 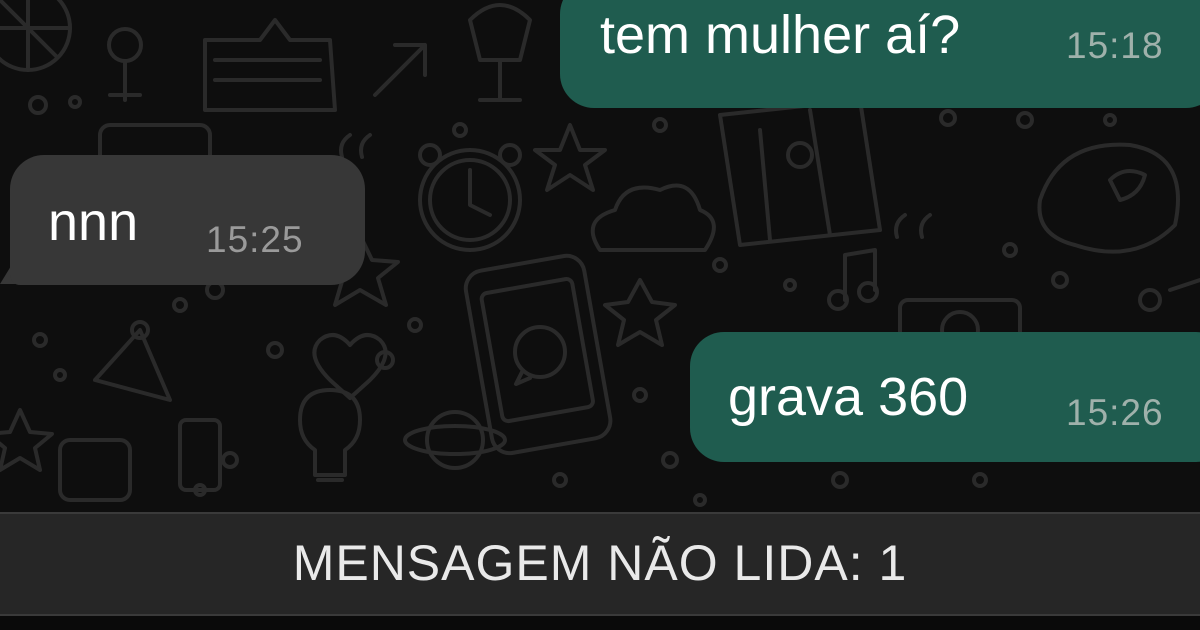 What do you see at coordinates (93, 222) in the screenshot?
I see `message-text: nnn` at bounding box center [93, 222].